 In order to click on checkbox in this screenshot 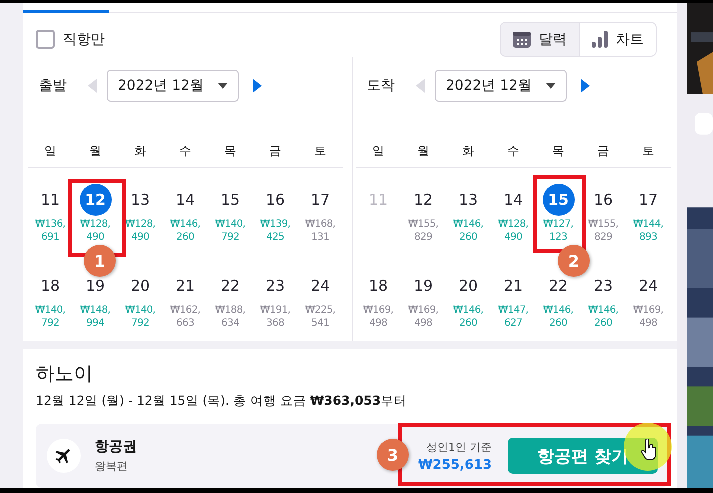, I will do `click(45, 40)`.